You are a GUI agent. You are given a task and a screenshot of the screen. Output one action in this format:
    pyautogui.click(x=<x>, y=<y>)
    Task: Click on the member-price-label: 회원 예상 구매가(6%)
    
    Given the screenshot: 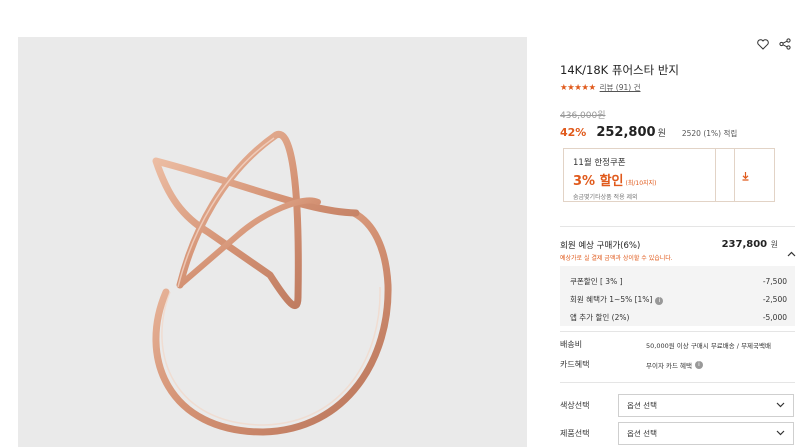 What is the action you would take?
    pyautogui.click(x=600, y=246)
    